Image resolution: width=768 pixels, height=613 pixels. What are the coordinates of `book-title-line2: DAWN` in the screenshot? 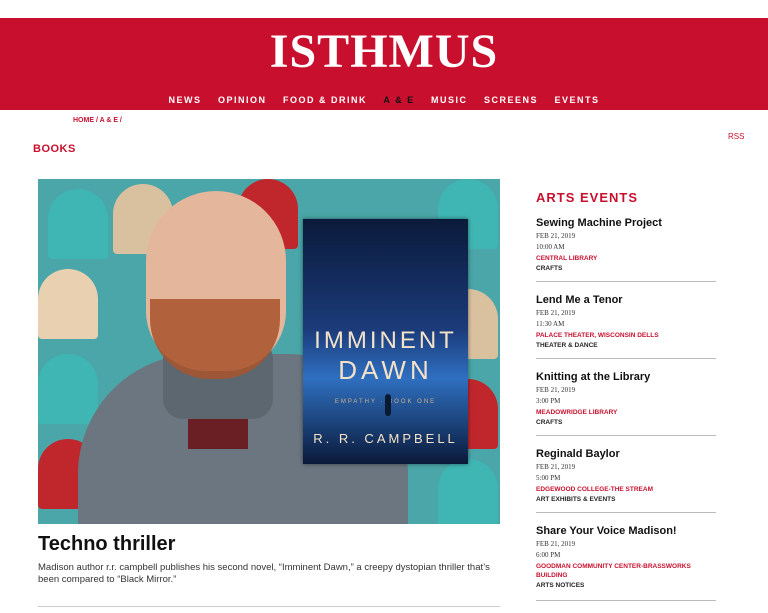 It's located at (385, 370).